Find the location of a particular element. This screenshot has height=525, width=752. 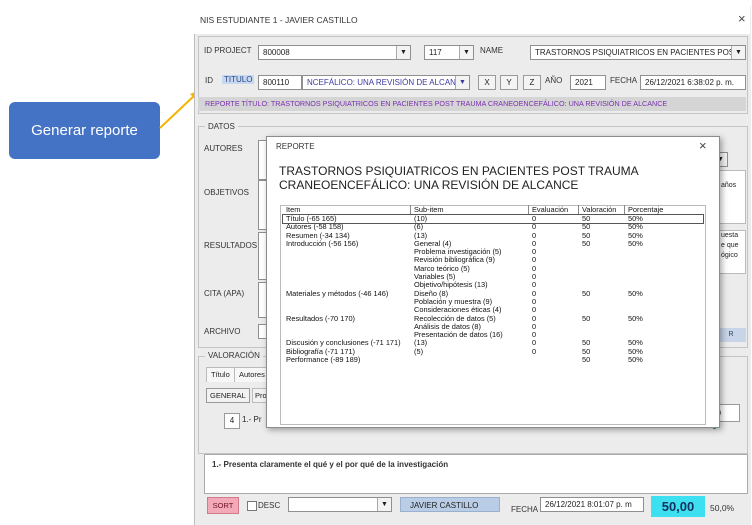

reporte-close-icon: × is located at coordinates (703, 145).